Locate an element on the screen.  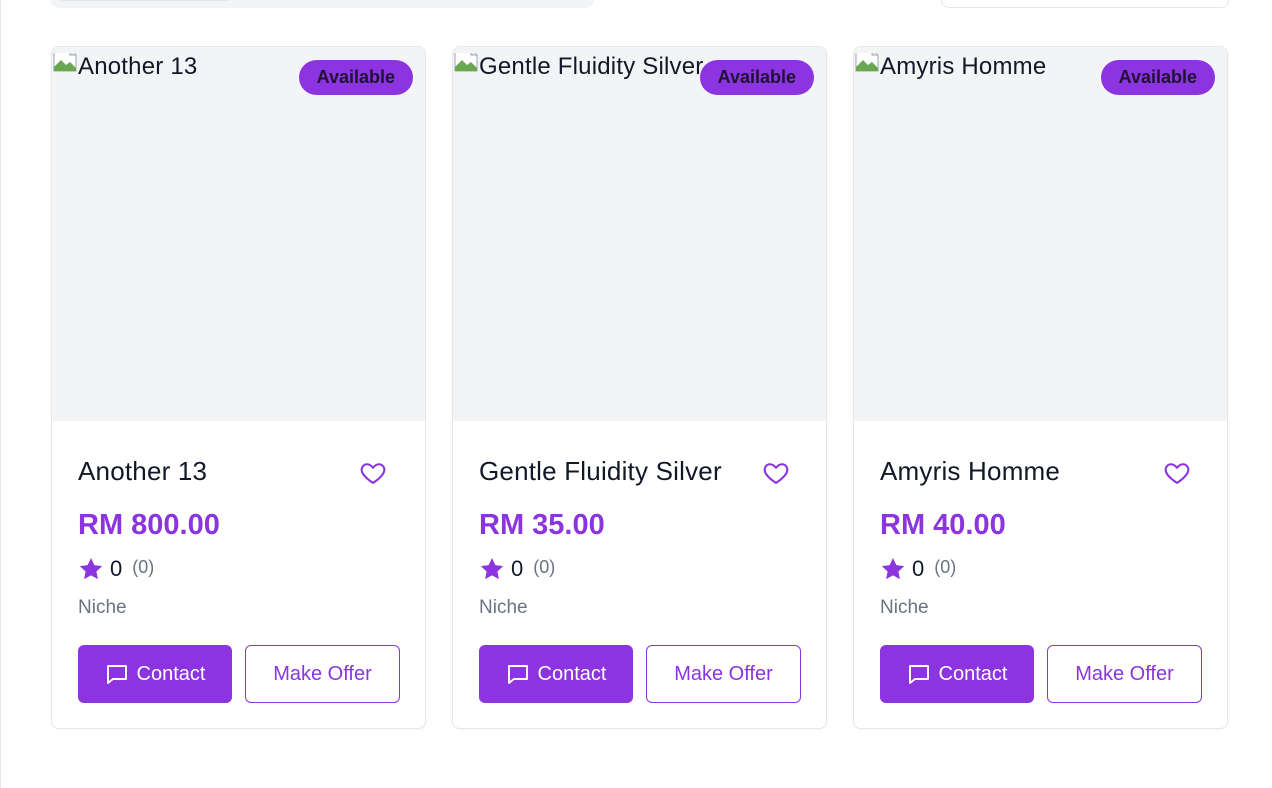
filter-bar is located at coordinates (322, 4).